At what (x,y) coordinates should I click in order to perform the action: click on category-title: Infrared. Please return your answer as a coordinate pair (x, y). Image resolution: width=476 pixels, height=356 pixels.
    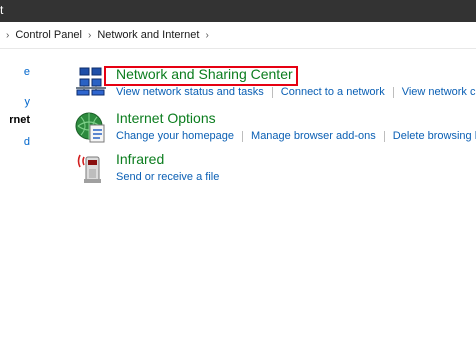
    Looking at the image, I should click on (140, 159).